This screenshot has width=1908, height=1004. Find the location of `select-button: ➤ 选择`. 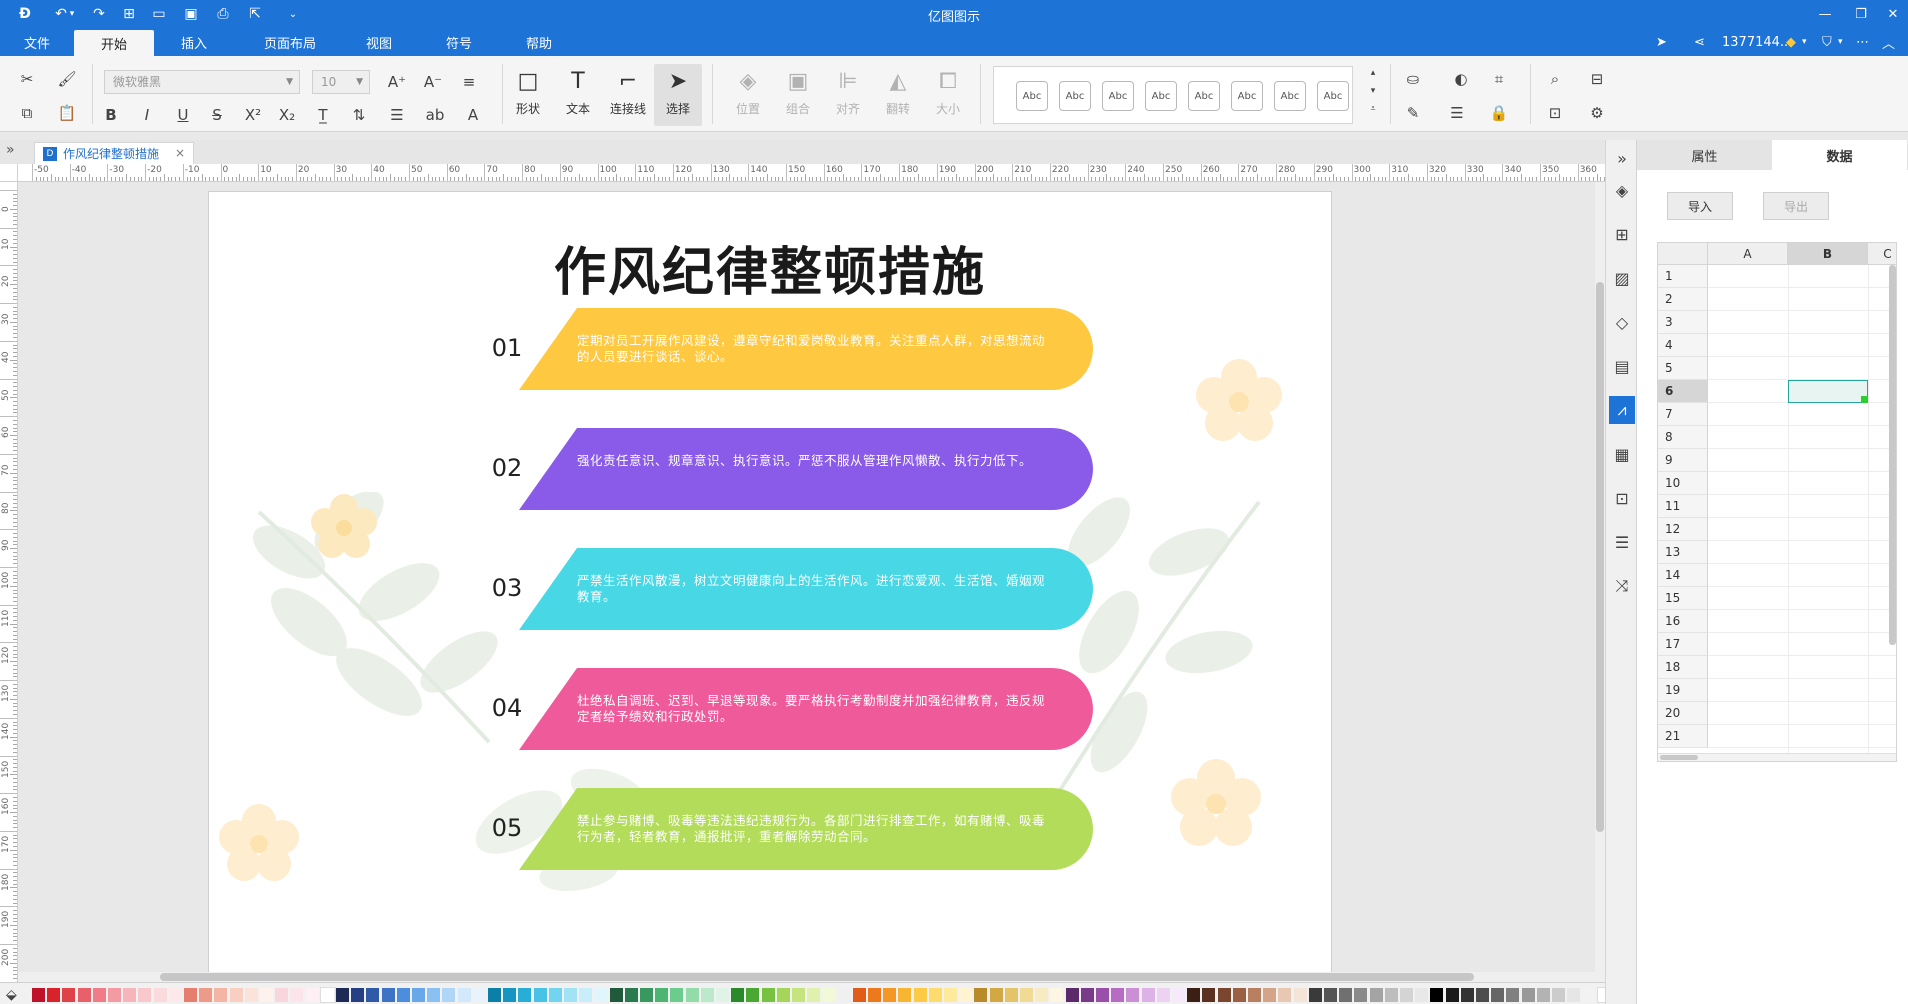

select-button: ➤ 选择 is located at coordinates (678, 95).